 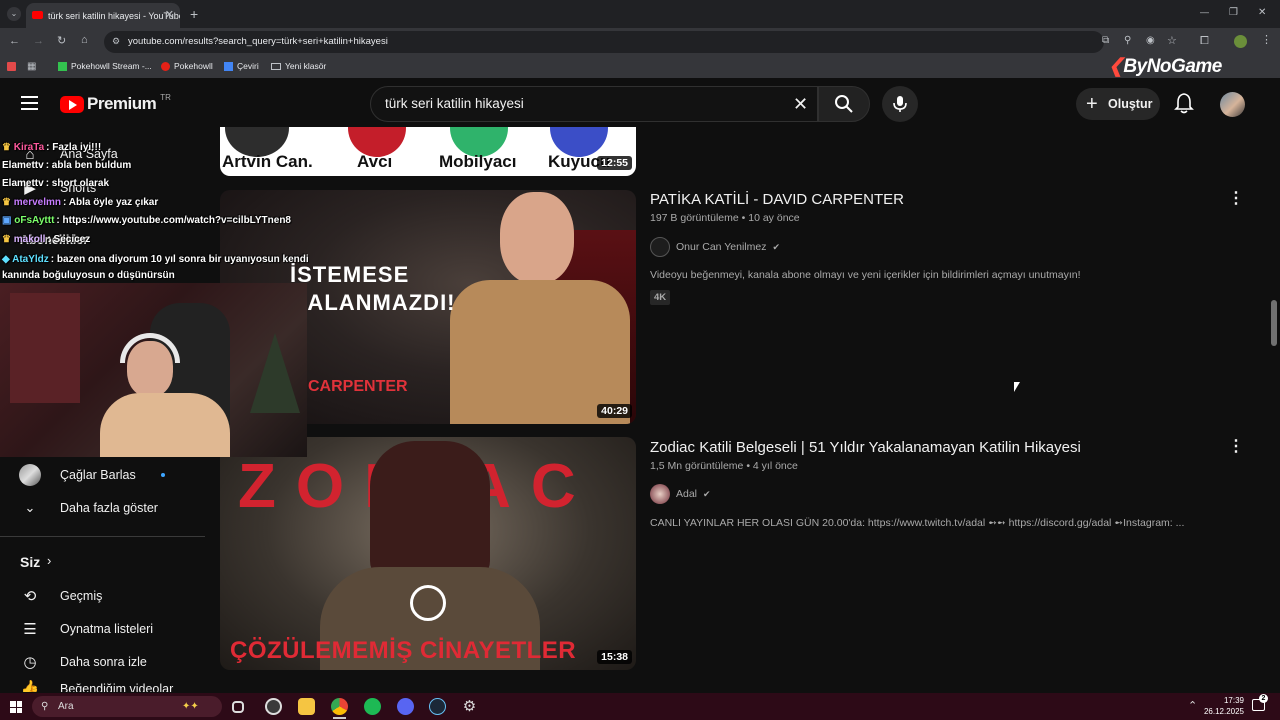 I want to click on quality-badge: 4K, so click(x=660, y=297).